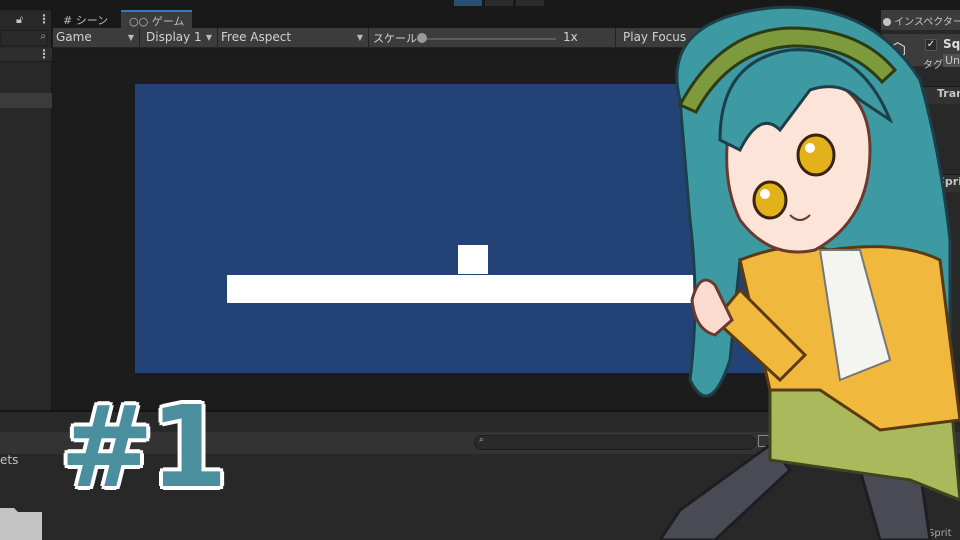 The width and height of the screenshot is (960, 540). Describe the element at coordinates (157, 19) in the screenshot. I see `tab-game: ○○ ゲーム` at that location.